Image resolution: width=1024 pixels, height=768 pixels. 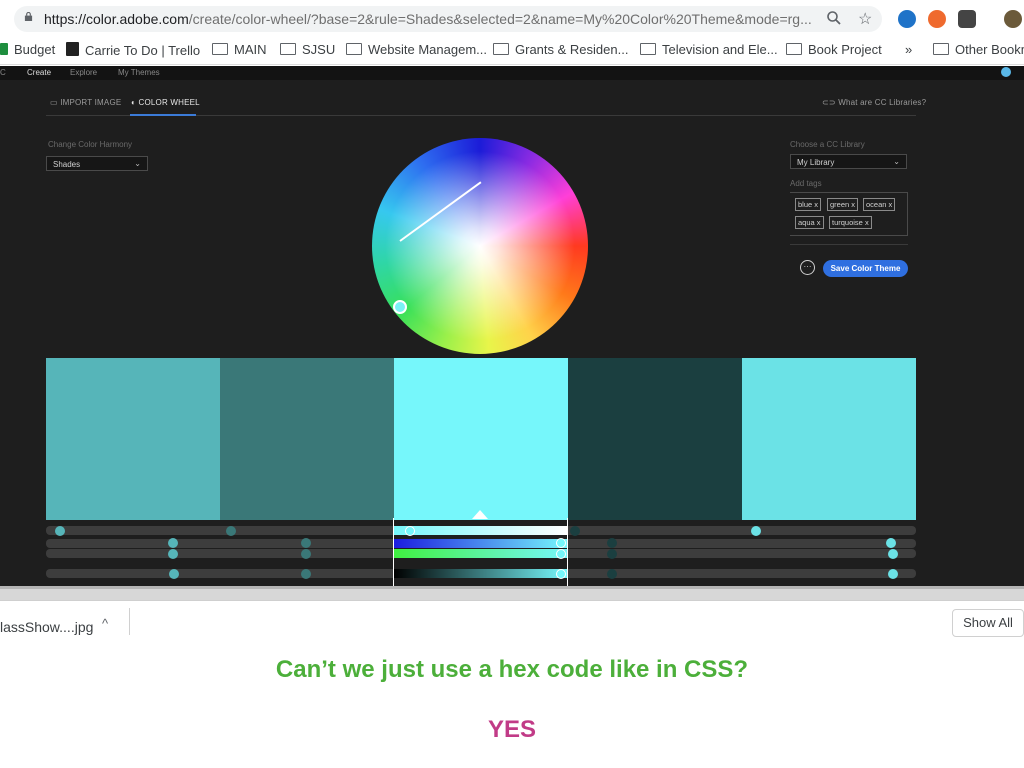 What do you see at coordinates (834, 18) in the screenshot?
I see `zoom-icon` at bounding box center [834, 18].